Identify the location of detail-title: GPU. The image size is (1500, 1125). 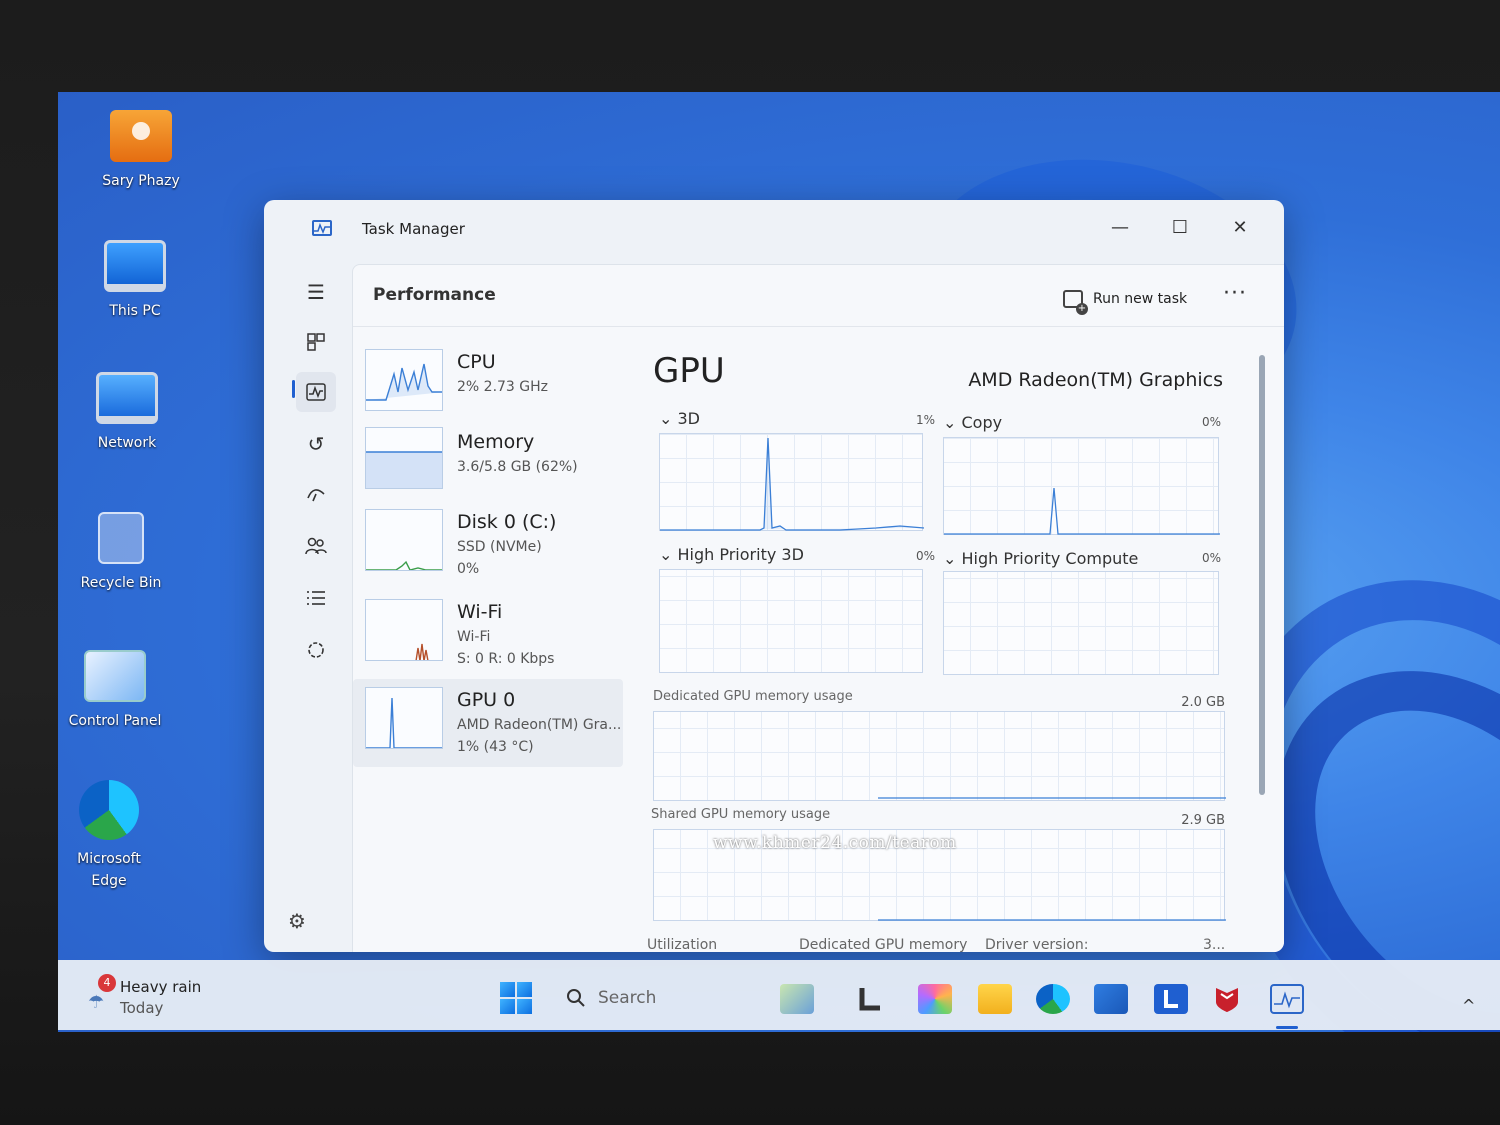
(689, 371).